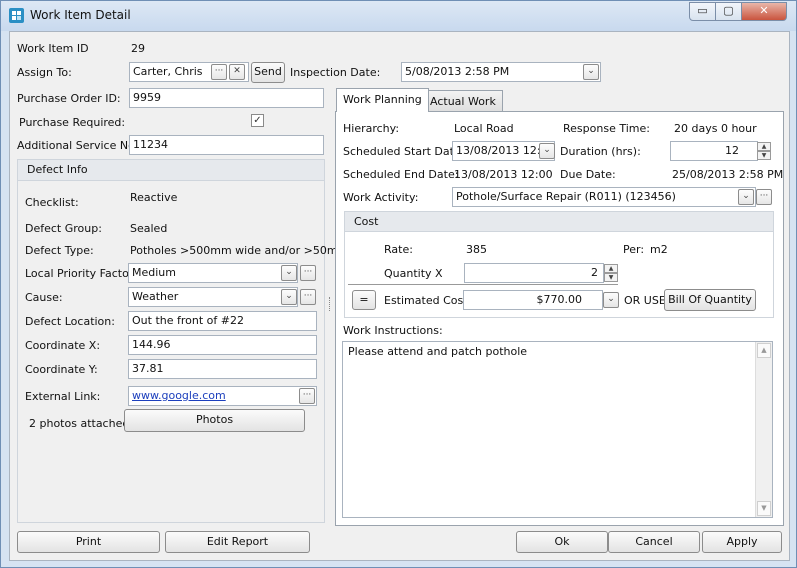  What do you see at coordinates (502, 150) in the screenshot?
I see `scheduled-start-value: 13/08/2013 12:0` at bounding box center [502, 150].